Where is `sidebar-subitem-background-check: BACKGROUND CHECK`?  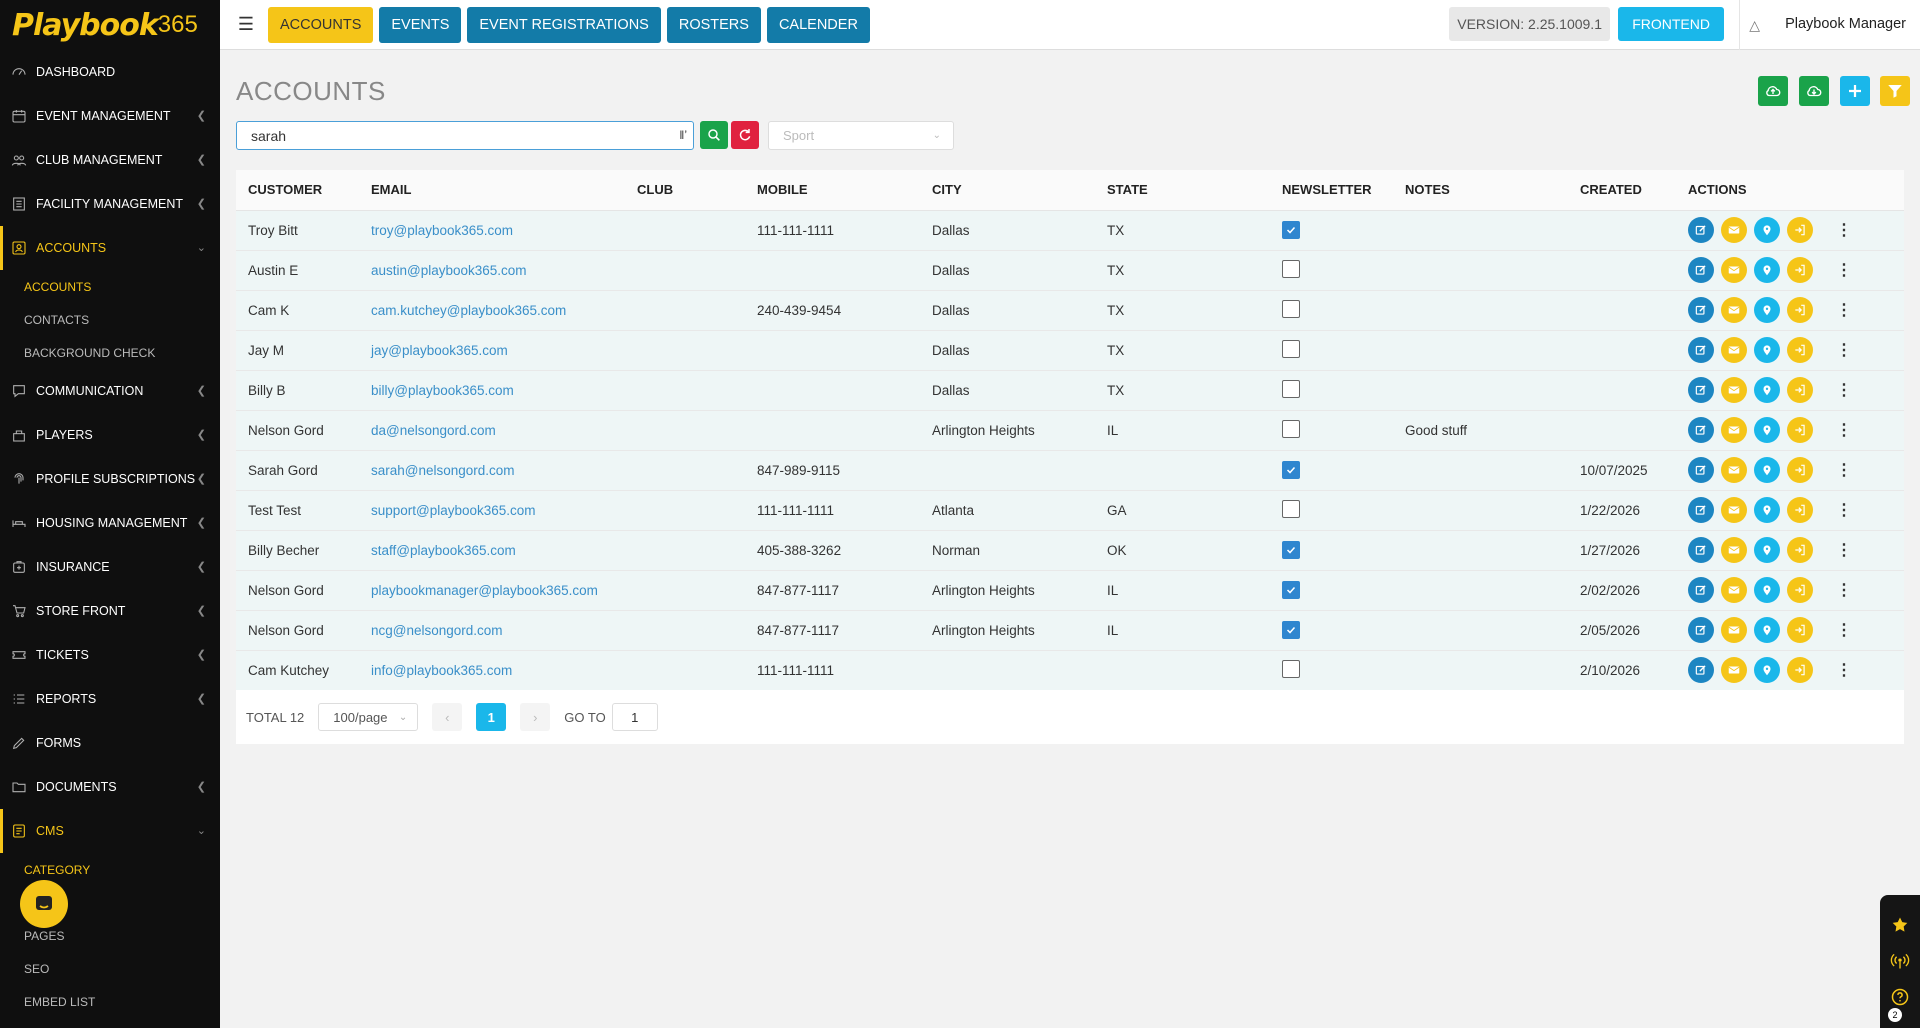 sidebar-subitem-background-check: BACKGROUND CHECK is located at coordinates (110, 352).